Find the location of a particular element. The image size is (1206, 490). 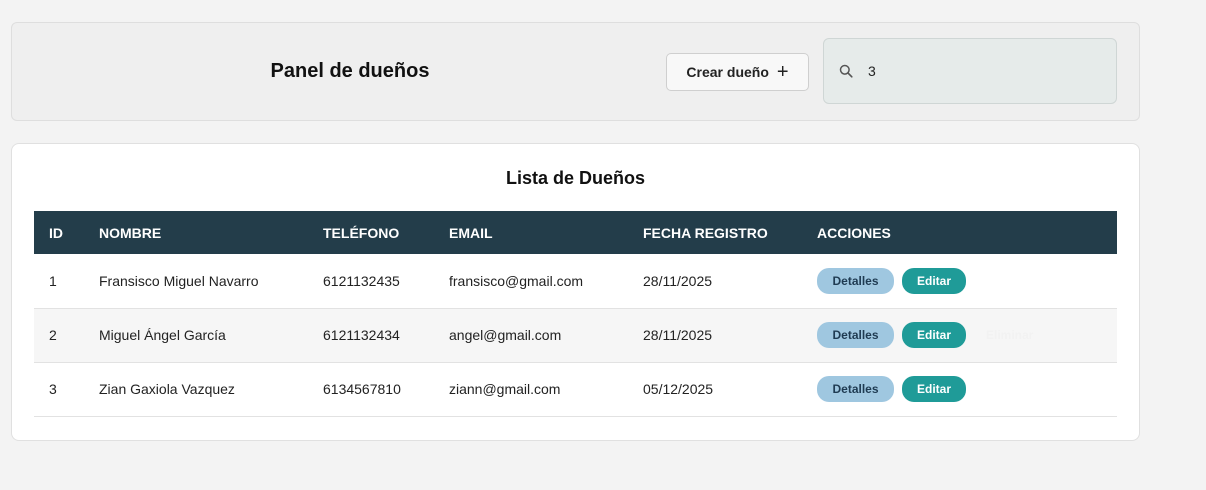

create-owner-button: Crear dueño + is located at coordinates (737, 72).